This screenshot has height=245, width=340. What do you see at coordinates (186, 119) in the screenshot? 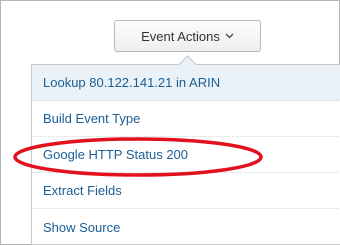
I see `menu-item-build-event-type: Build Event Type` at bounding box center [186, 119].